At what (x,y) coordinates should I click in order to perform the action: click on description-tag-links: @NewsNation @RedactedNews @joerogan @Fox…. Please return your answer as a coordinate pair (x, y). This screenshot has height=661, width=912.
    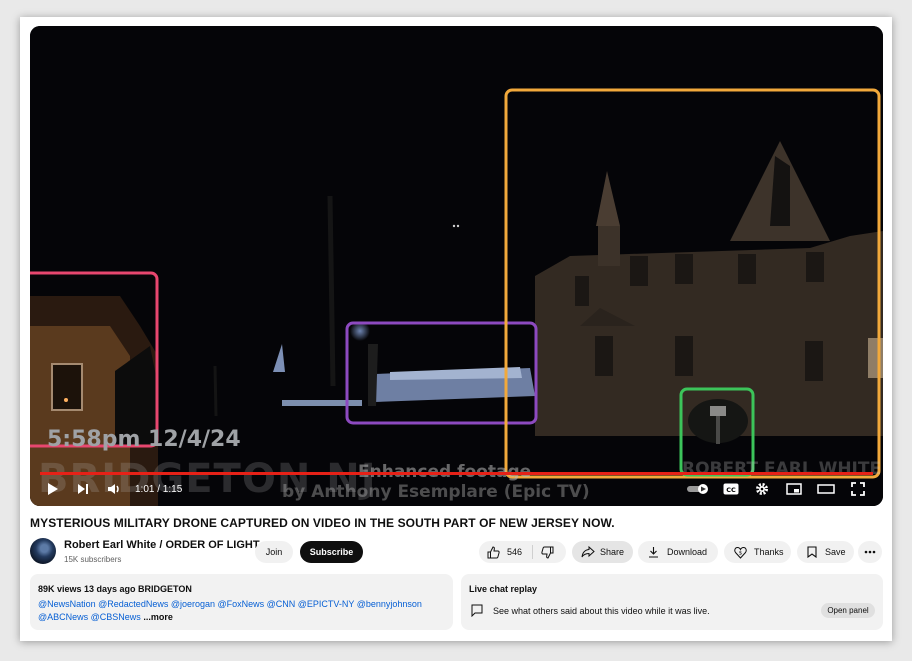
    Looking at the image, I should click on (230, 610).